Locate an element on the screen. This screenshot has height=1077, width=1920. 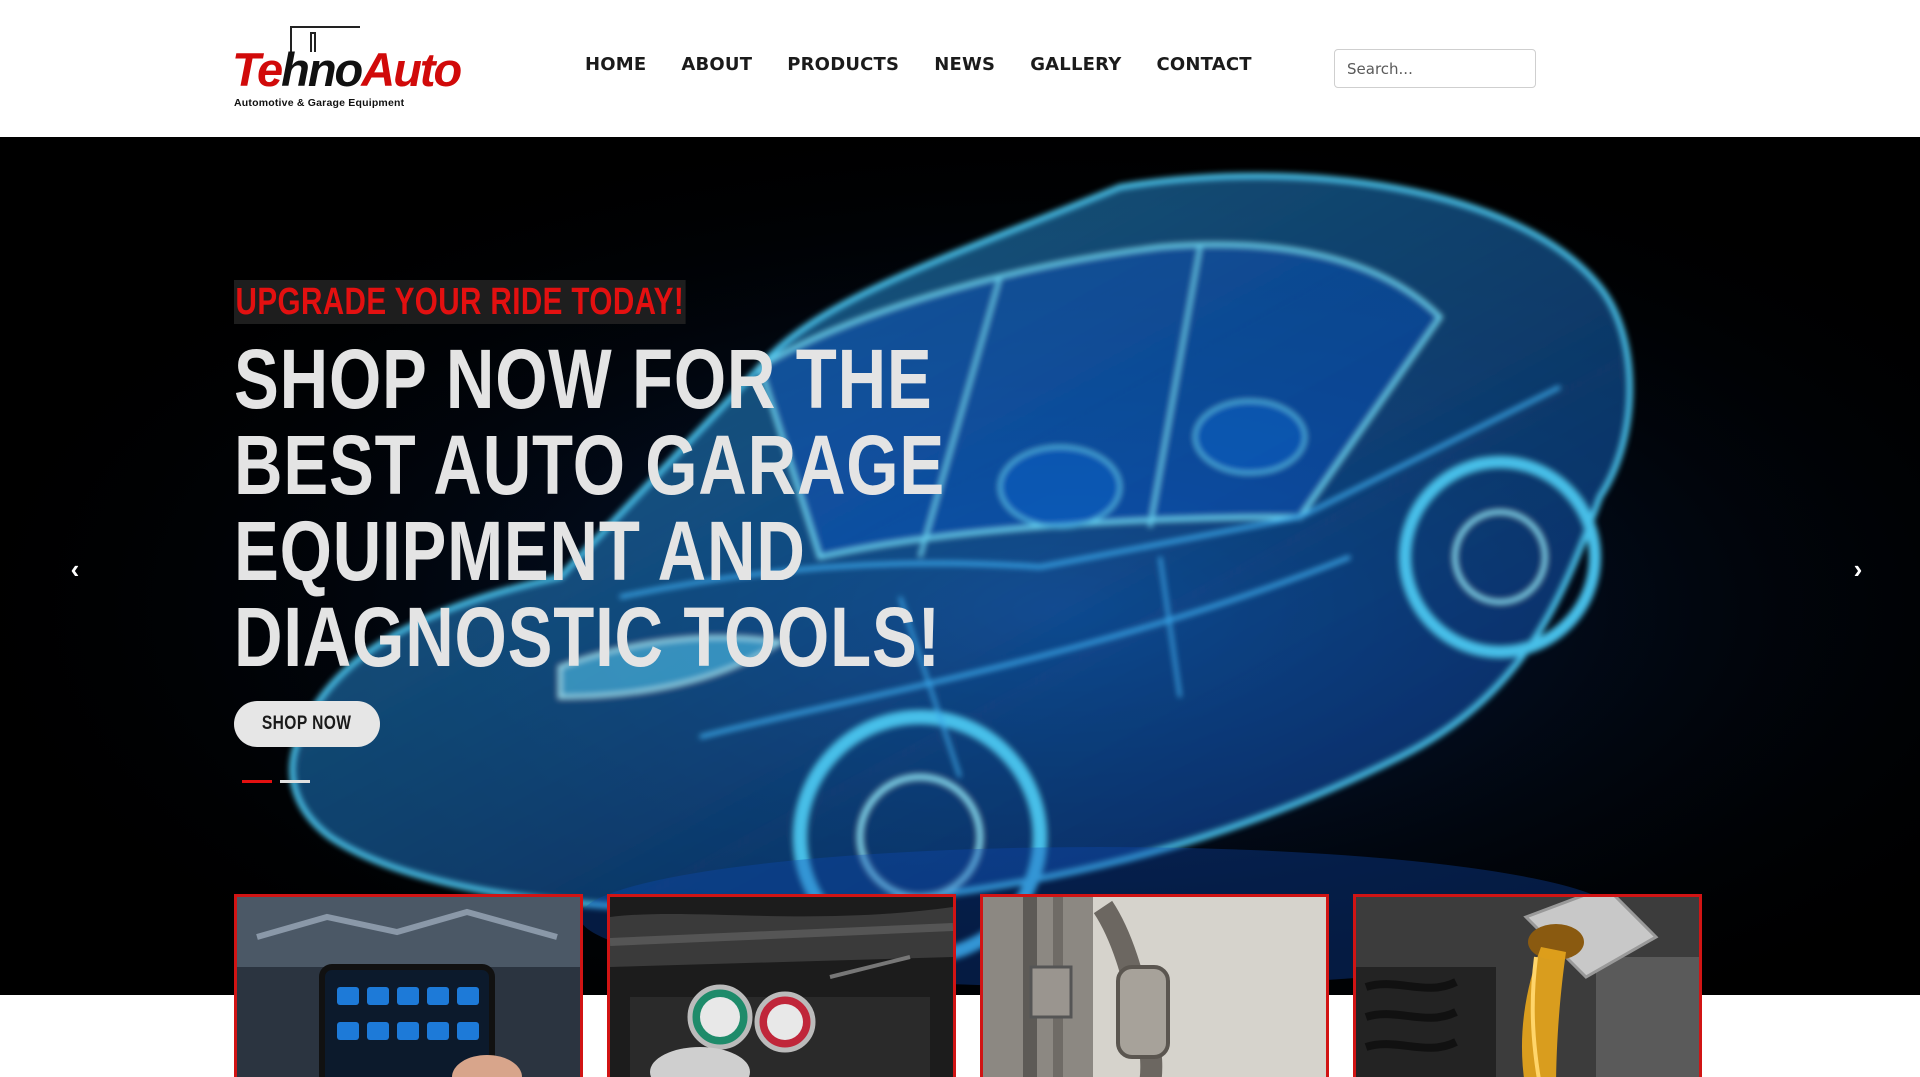
category-card-exhaust is located at coordinates (1154, 985).